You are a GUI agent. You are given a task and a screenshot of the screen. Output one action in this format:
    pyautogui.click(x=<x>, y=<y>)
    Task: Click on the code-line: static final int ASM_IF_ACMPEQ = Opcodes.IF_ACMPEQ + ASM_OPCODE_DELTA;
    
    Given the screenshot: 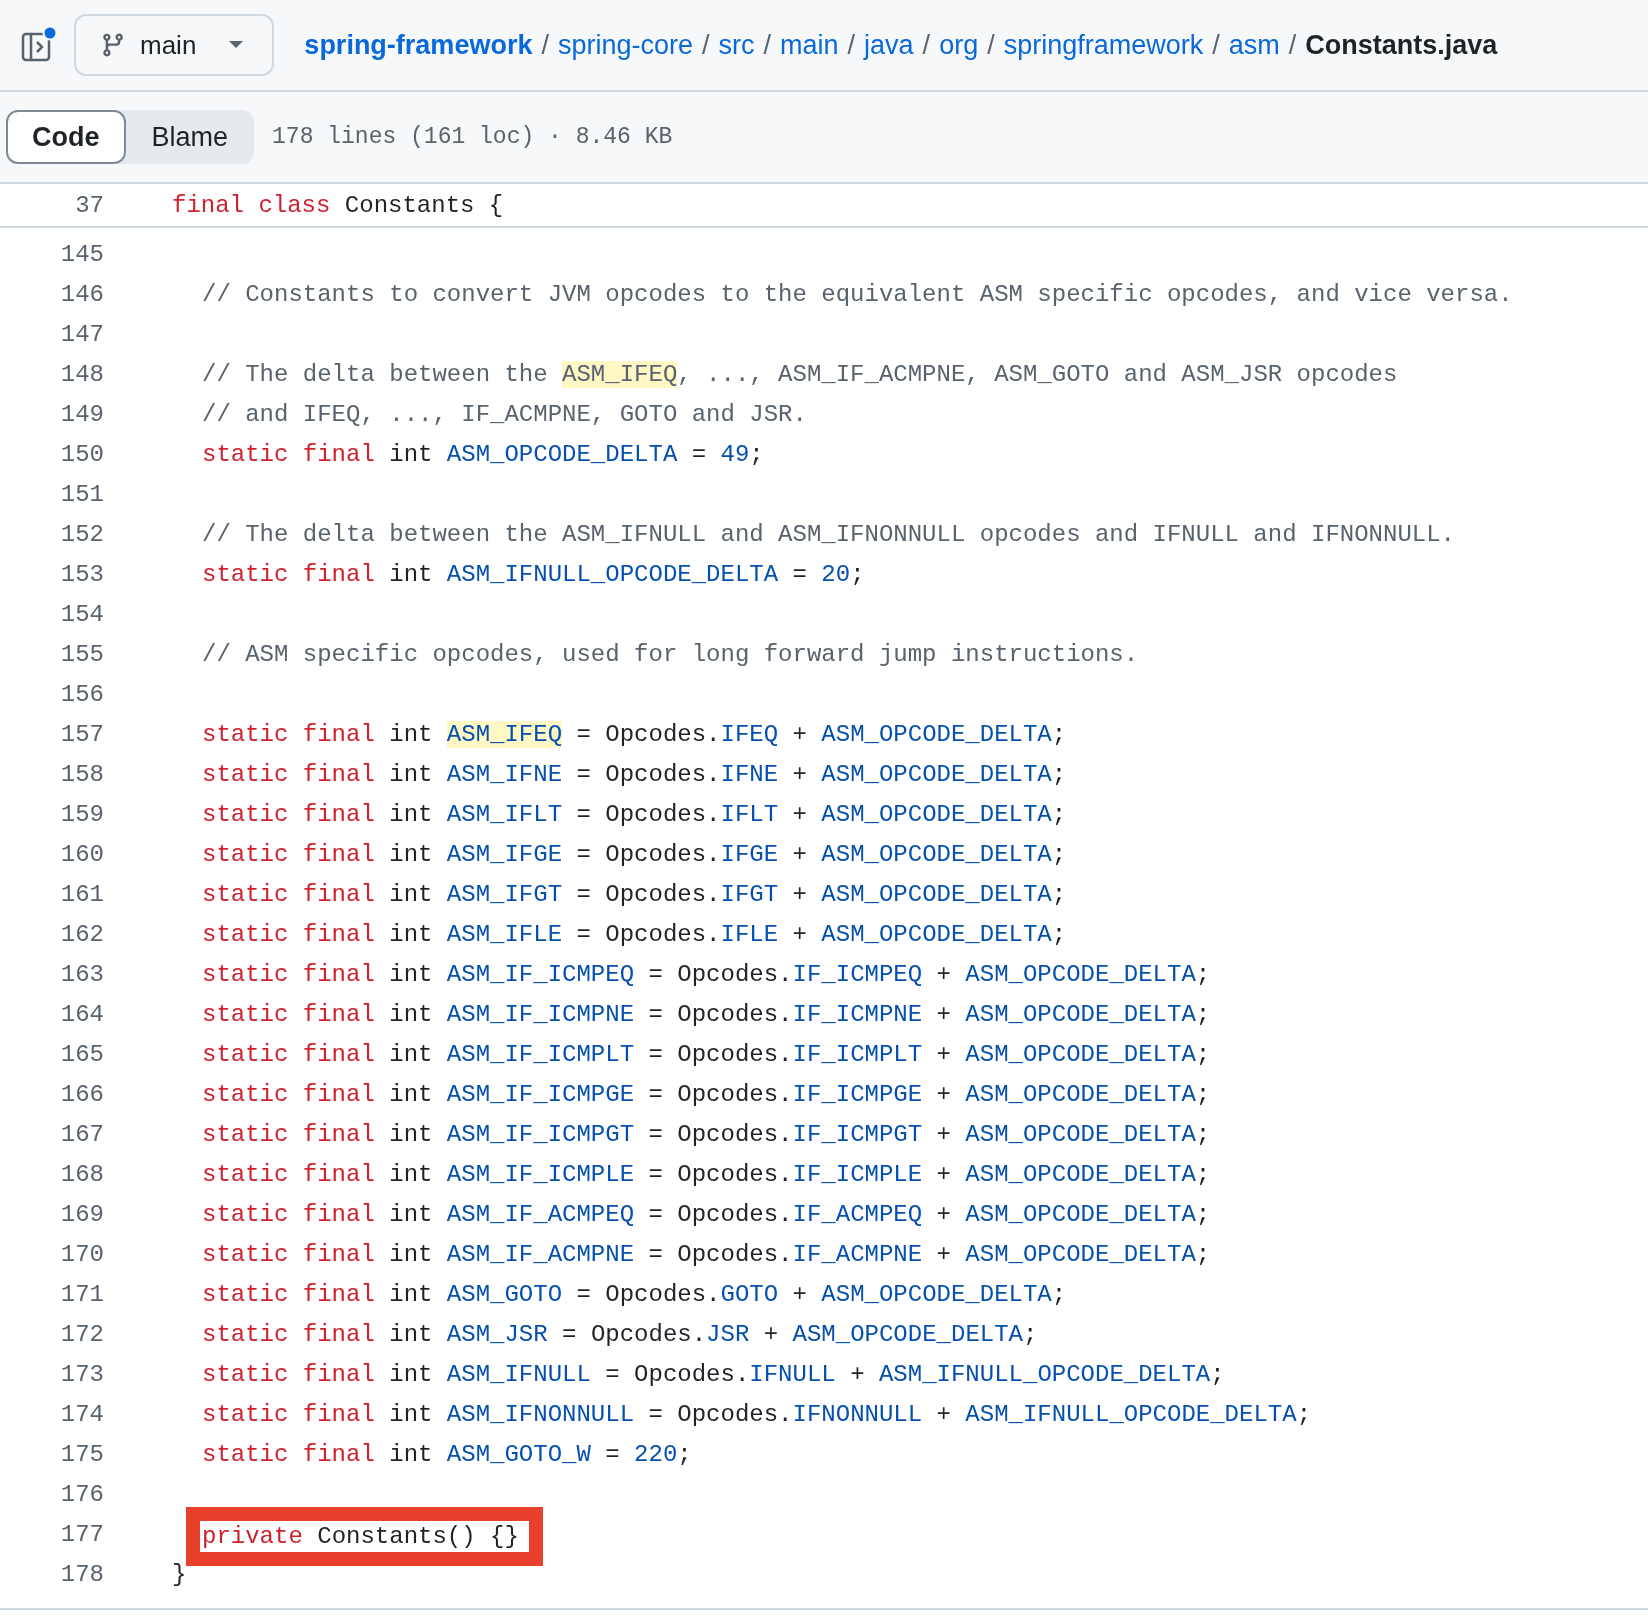 What is the action you would take?
    pyautogui.click(x=706, y=1214)
    